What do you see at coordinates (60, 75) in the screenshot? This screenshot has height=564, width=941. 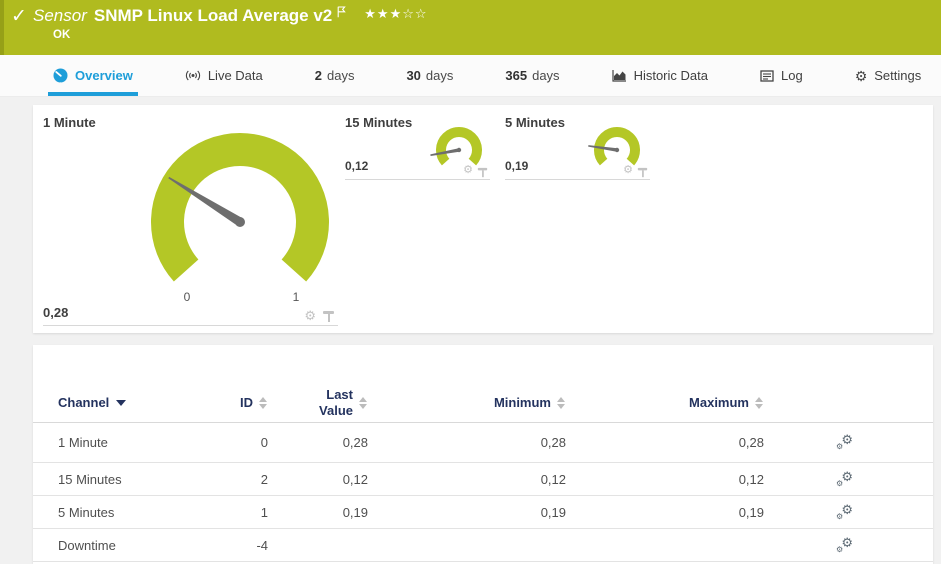 I see `gauge-icon` at bounding box center [60, 75].